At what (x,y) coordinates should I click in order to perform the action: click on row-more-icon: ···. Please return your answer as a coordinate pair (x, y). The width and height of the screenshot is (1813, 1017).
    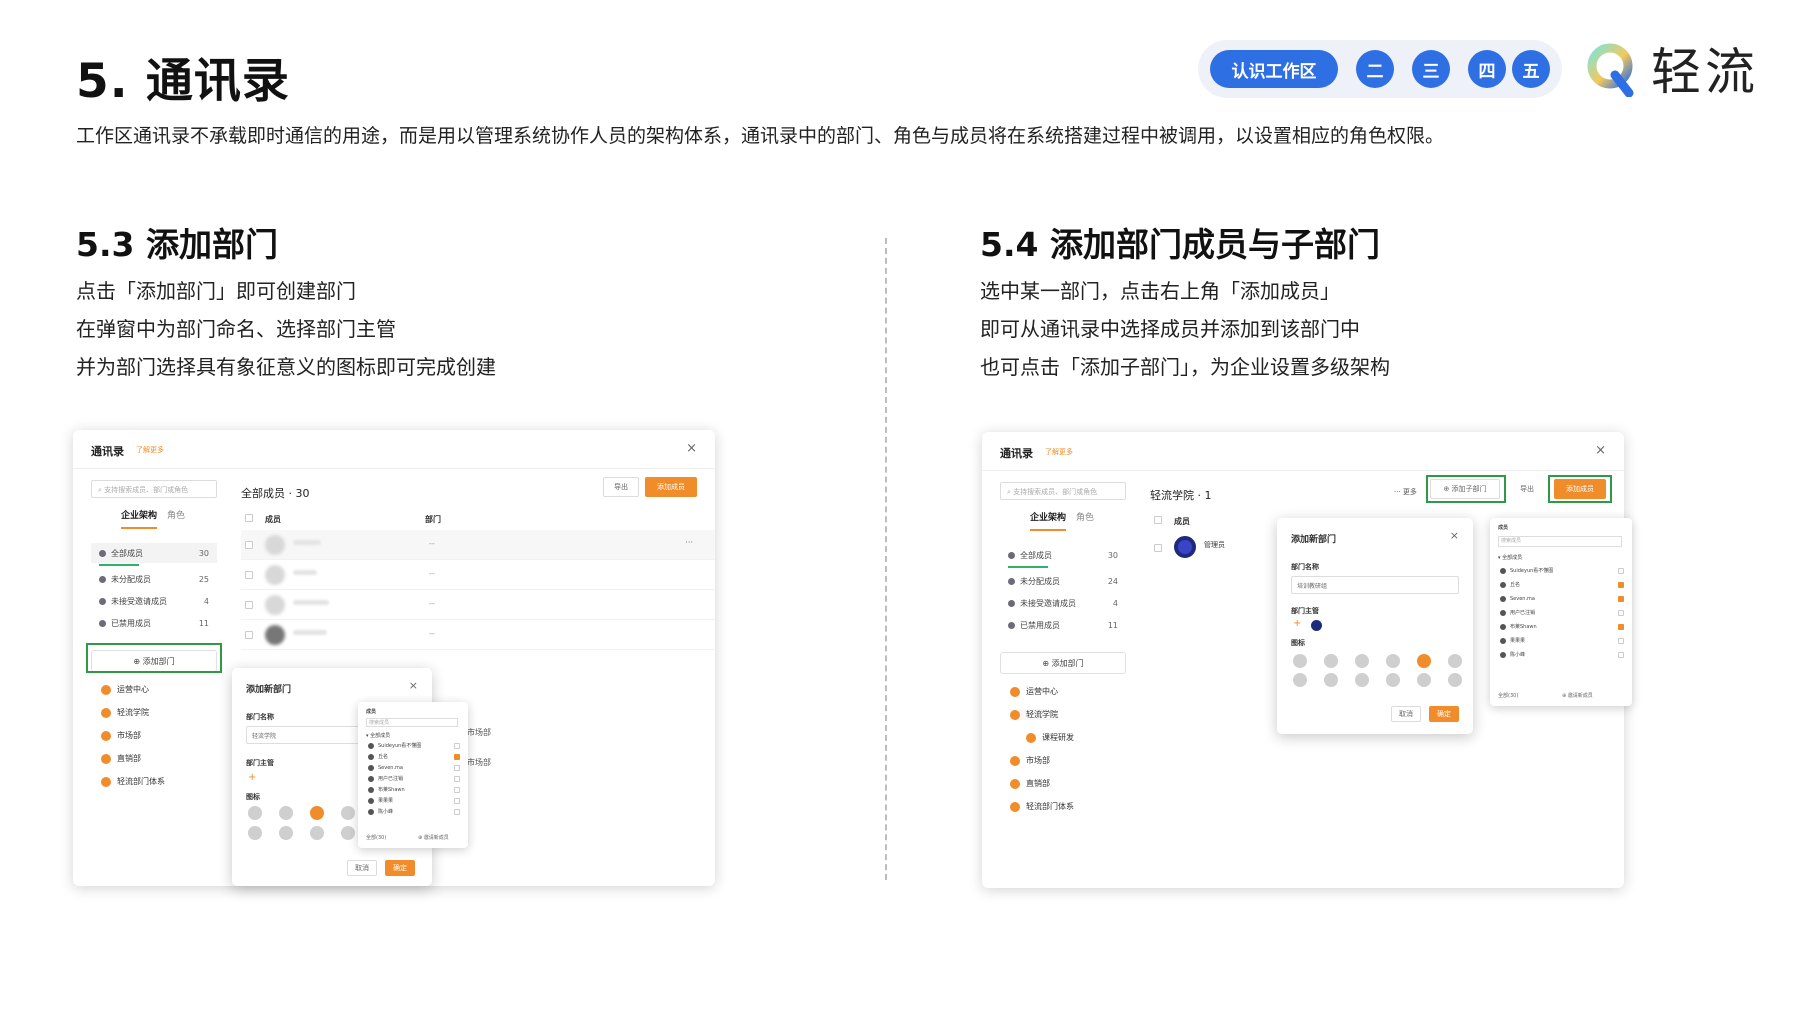
    Looking at the image, I should click on (689, 542).